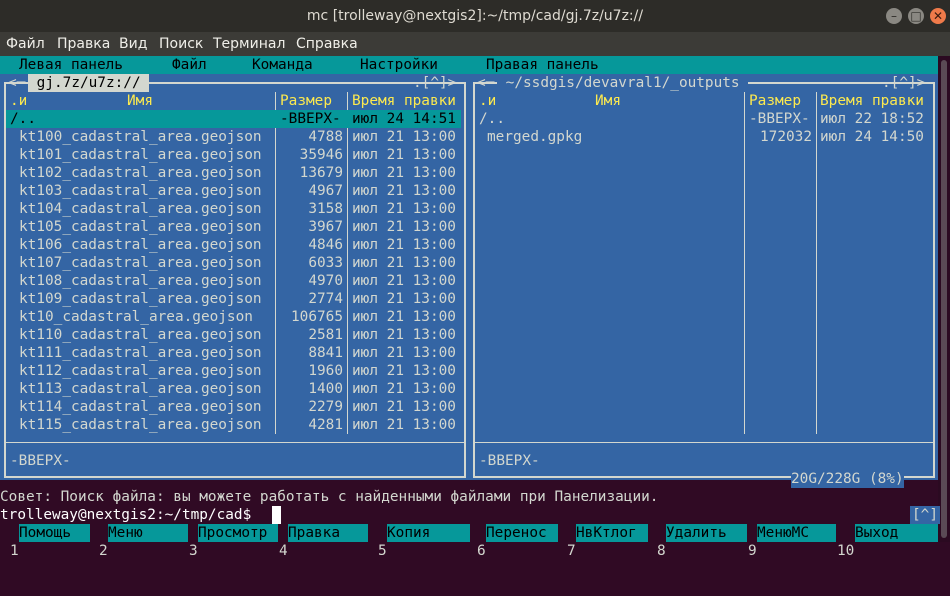 The width and height of the screenshot is (950, 596). I want to click on mc-menu-command: Команда, so click(282, 65).